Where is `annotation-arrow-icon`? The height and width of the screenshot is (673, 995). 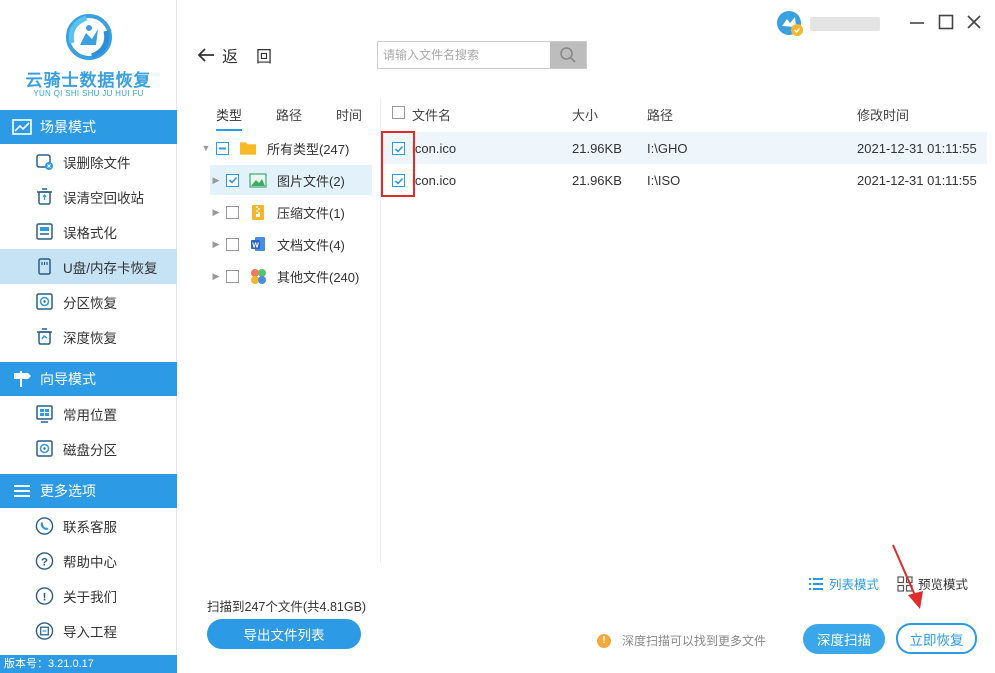
annotation-arrow-icon is located at coordinates (907, 576).